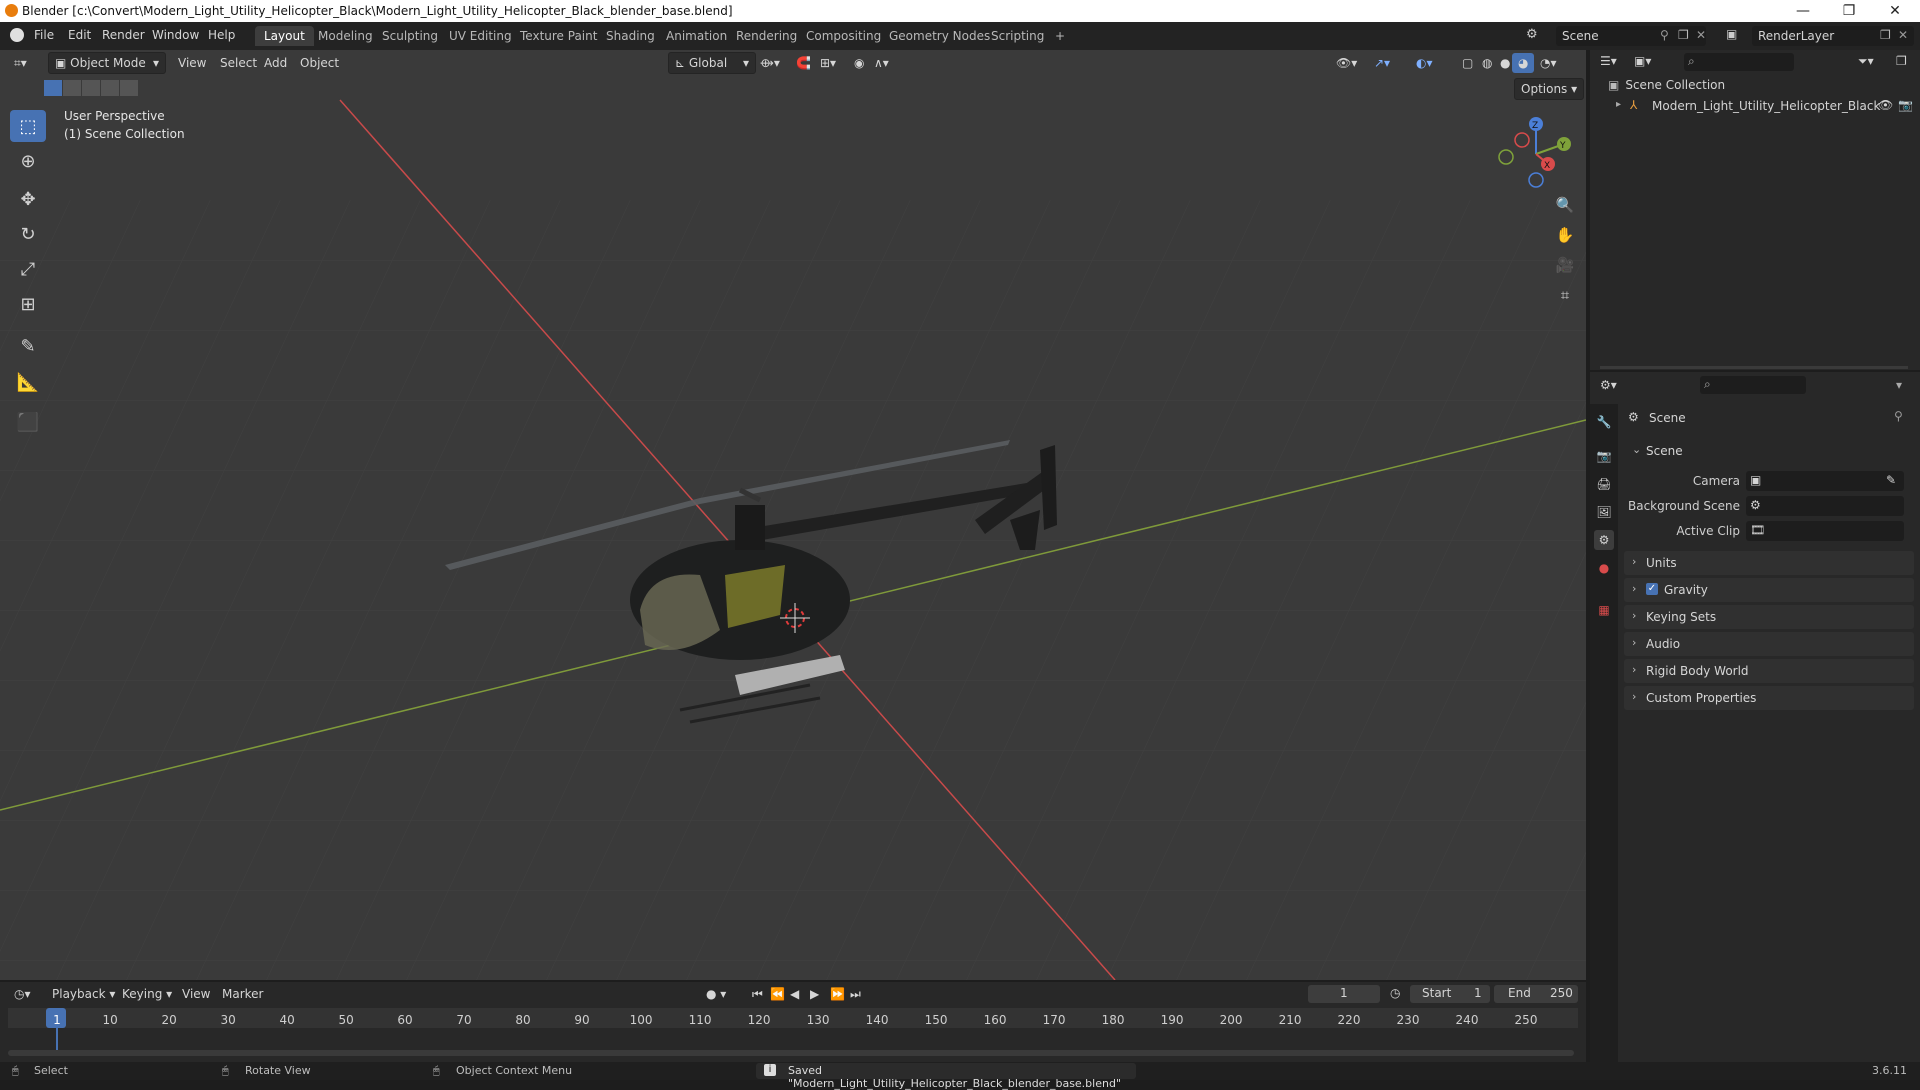 The width and height of the screenshot is (1920, 1090). I want to click on outliner-editor-type-icon: ☰▾, so click(1608, 61).